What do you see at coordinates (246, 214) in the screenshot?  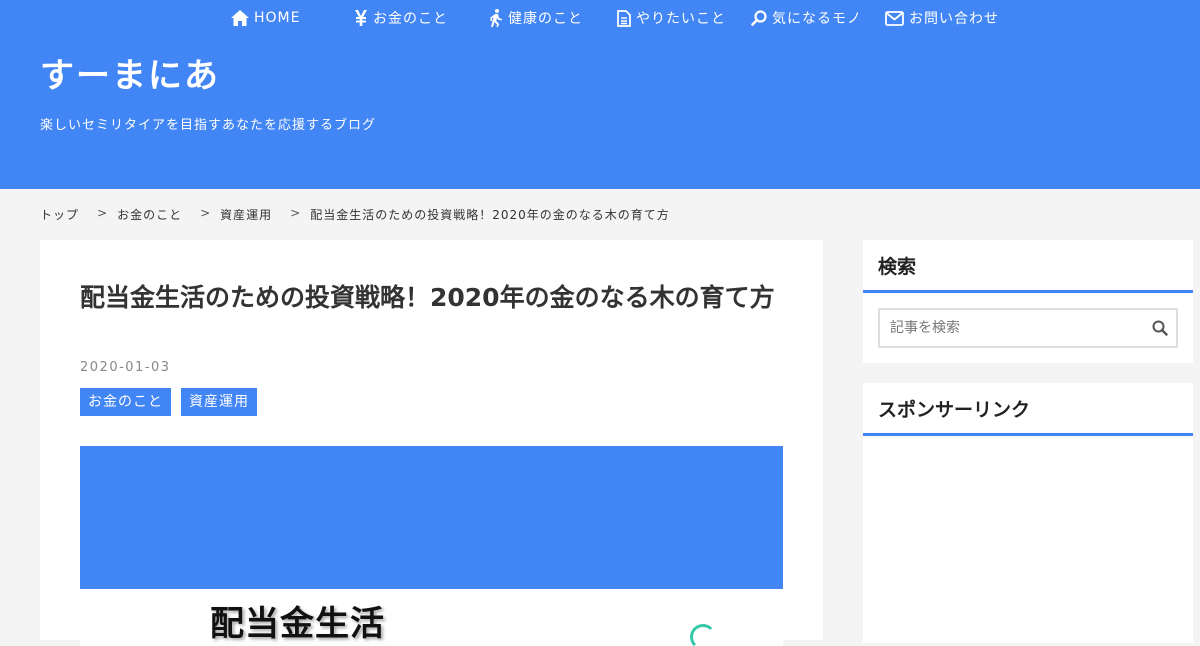 I see `breadcrumb-item-investment: 資産運用` at bounding box center [246, 214].